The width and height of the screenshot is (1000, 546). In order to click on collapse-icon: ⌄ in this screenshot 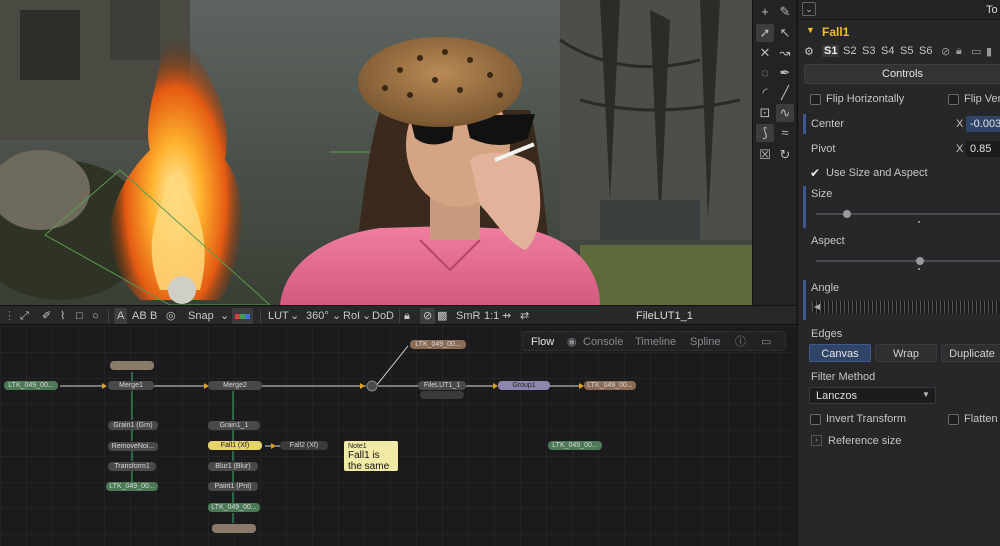, I will do `click(809, 9)`.